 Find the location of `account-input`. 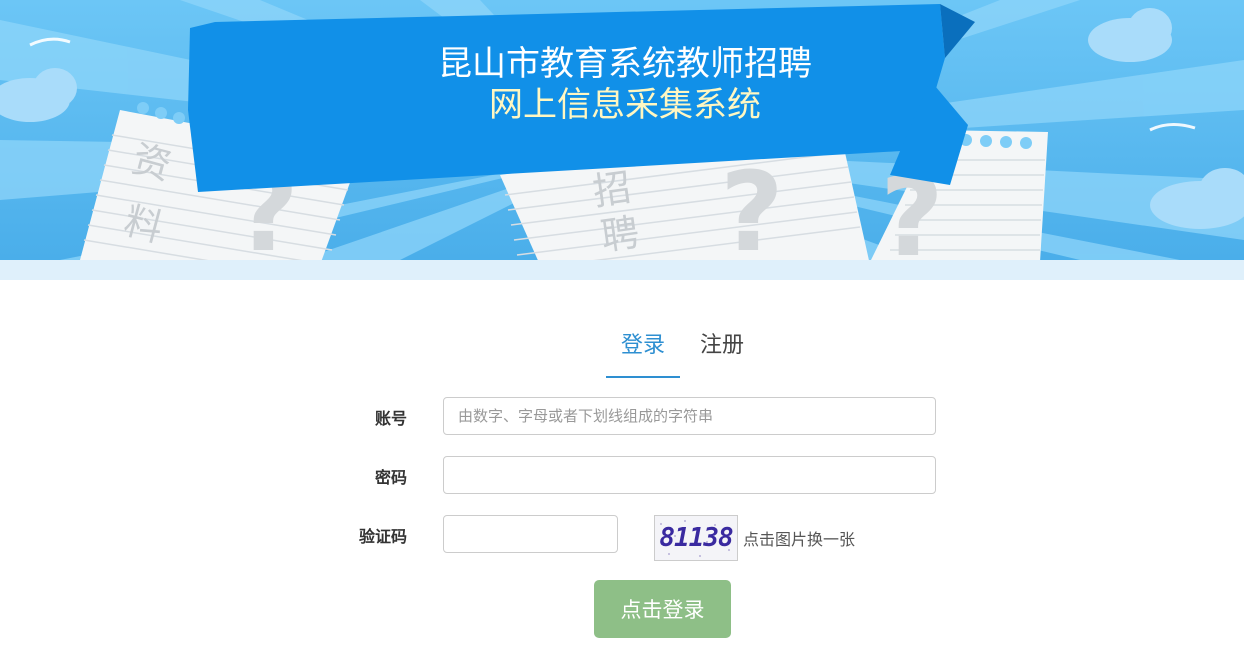

account-input is located at coordinates (689, 416).